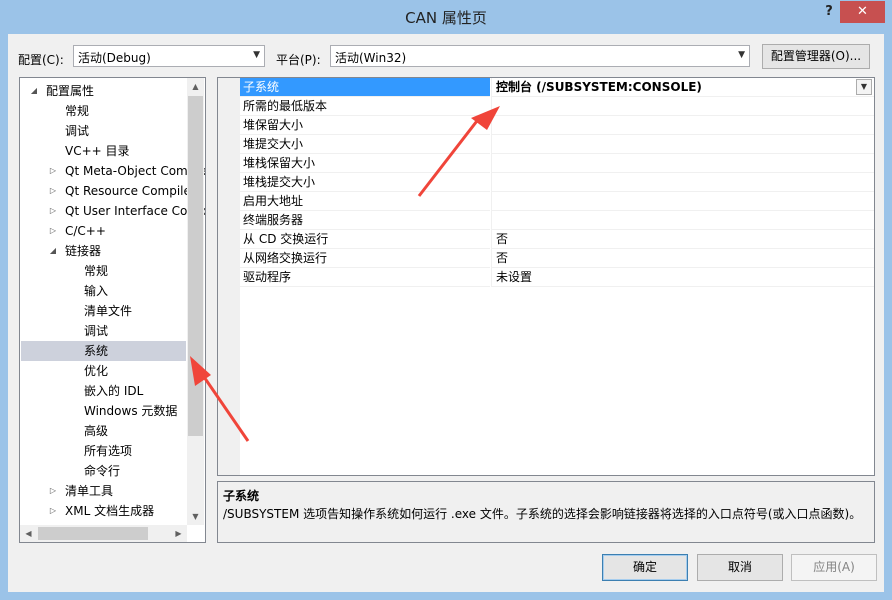 The image size is (892, 600). I want to click on tree-item: ▷ Qt Meta-Object Compiler, so click(113, 171).